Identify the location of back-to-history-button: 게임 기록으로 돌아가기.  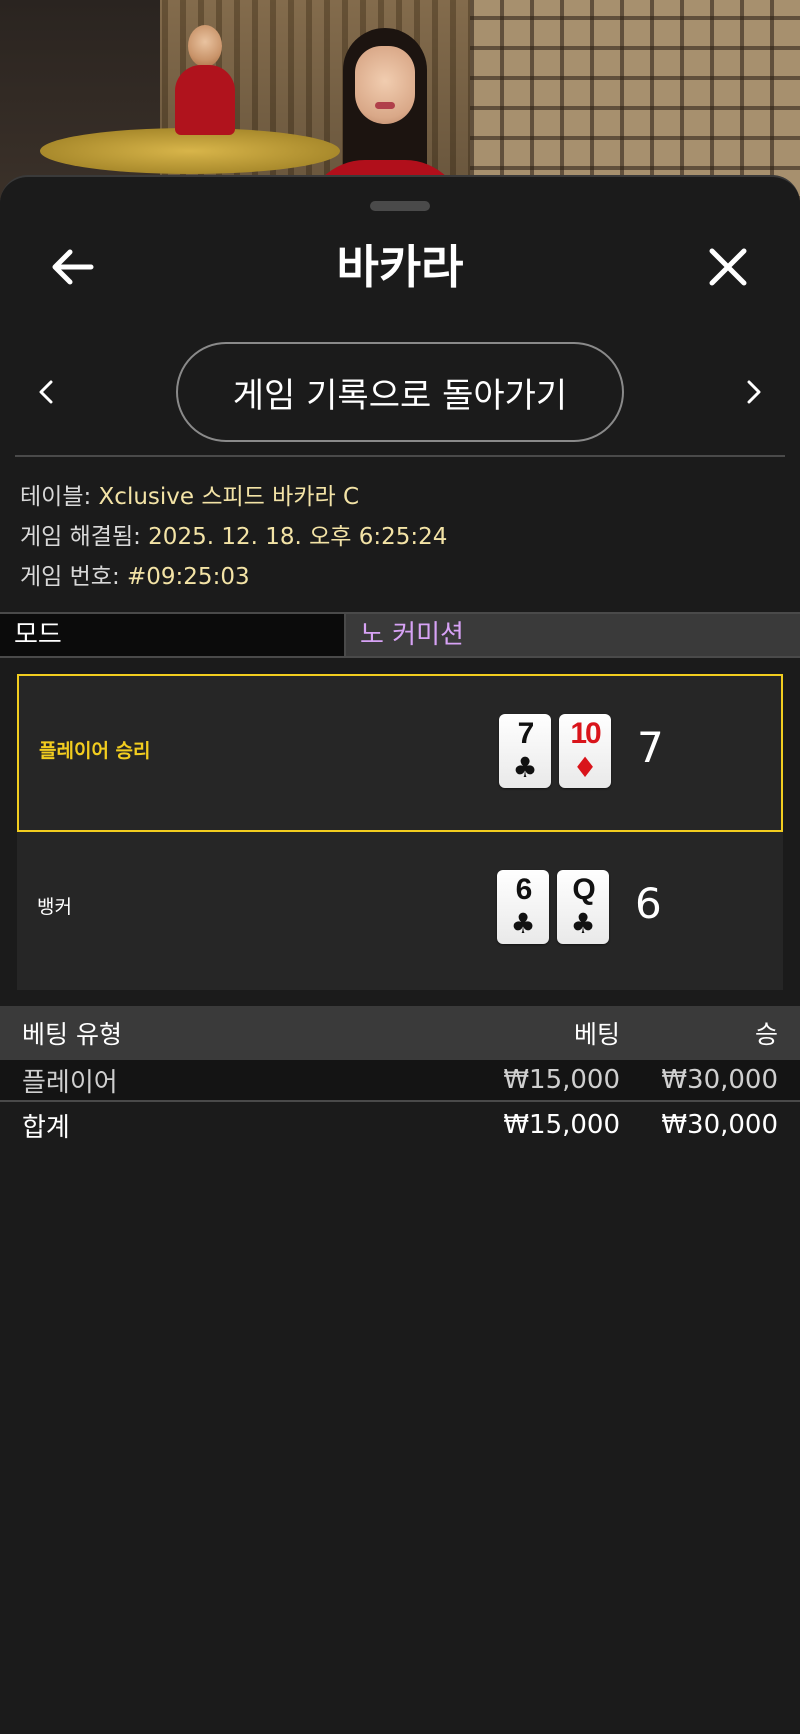
(400, 392).